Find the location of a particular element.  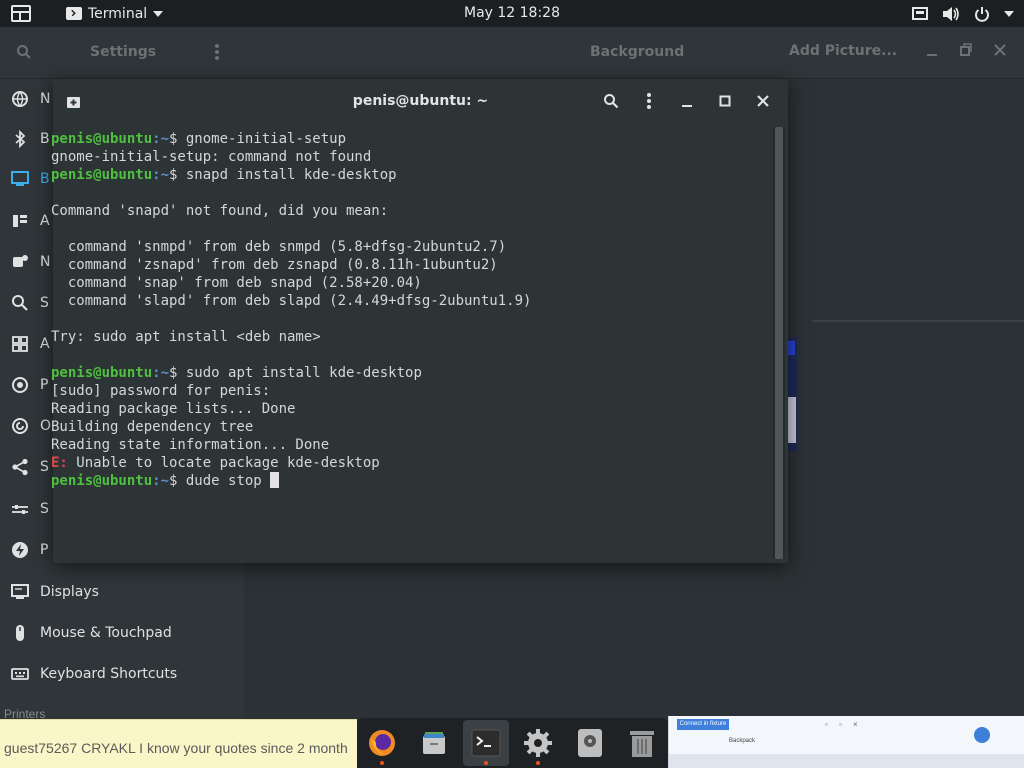

sidebar-item-keyboard-shortcuts: Keyboard Shortcuts is located at coordinates (122, 674).